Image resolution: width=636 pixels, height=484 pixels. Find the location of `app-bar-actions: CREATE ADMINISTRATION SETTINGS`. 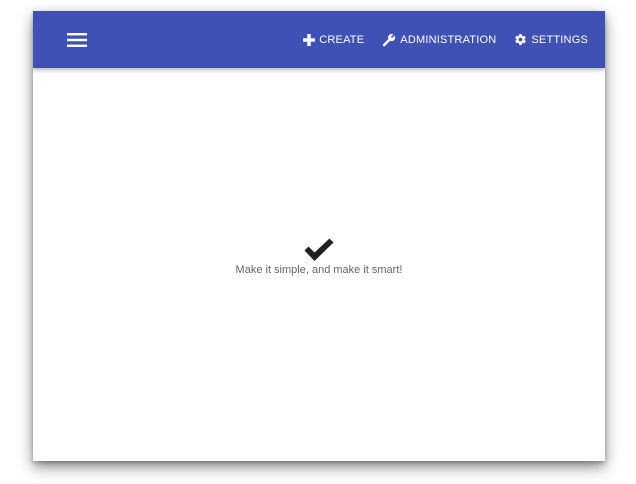

app-bar-actions: CREATE ADMINISTRATION SETTINGS is located at coordinates (445, 39).